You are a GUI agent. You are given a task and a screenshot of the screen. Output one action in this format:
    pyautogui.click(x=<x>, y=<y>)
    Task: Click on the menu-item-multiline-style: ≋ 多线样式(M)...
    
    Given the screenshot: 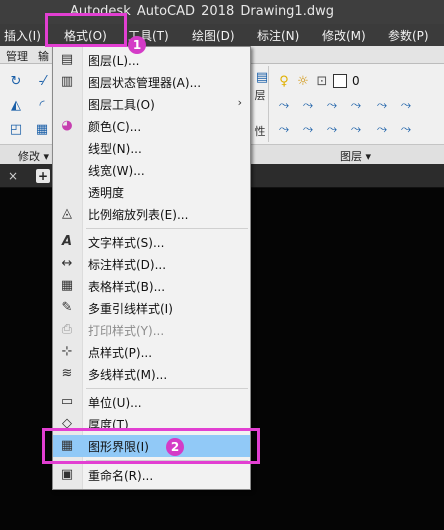 What is the action you would take?
    pyautogui.click(x=151, y=374)
    